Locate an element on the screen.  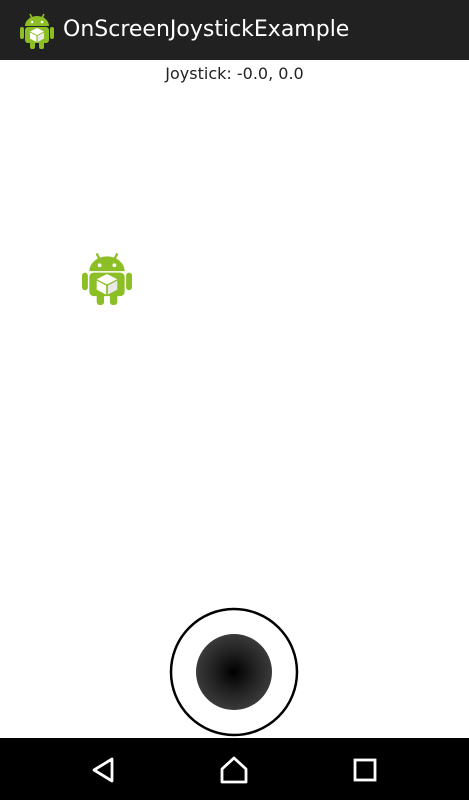
action-bar: OnScreenJoystickExample is located at coordinates (234, 30).